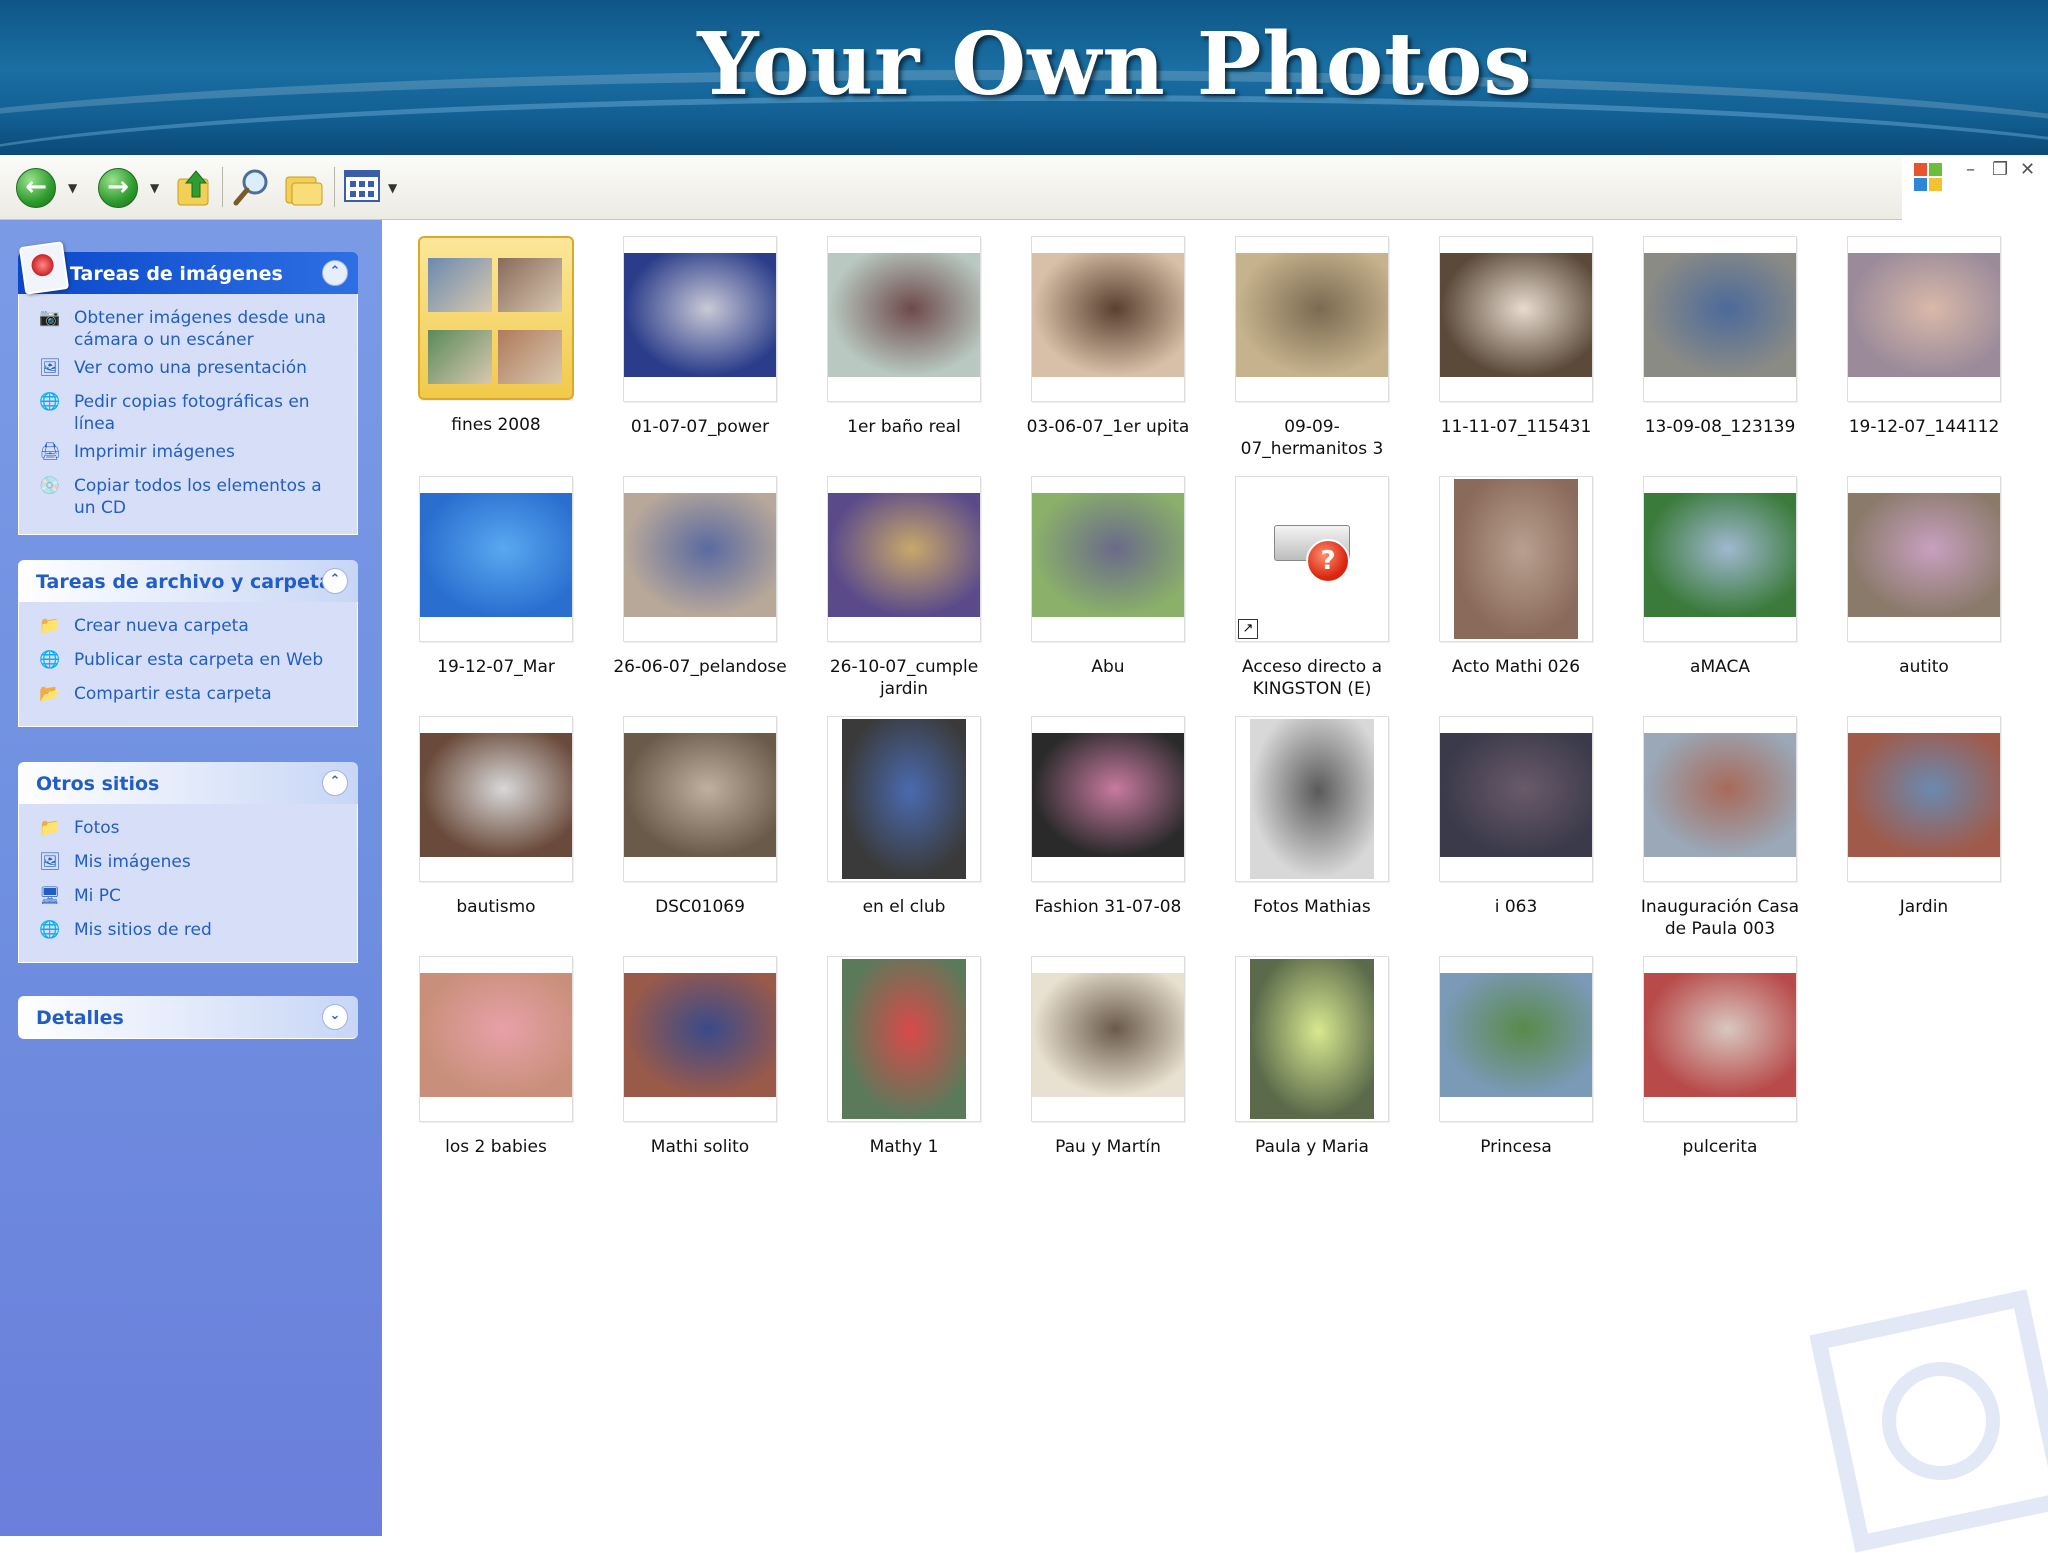 The width and height of the screenshot is (2048, 1553). I want to click on folders-icon, so click(304, 187).